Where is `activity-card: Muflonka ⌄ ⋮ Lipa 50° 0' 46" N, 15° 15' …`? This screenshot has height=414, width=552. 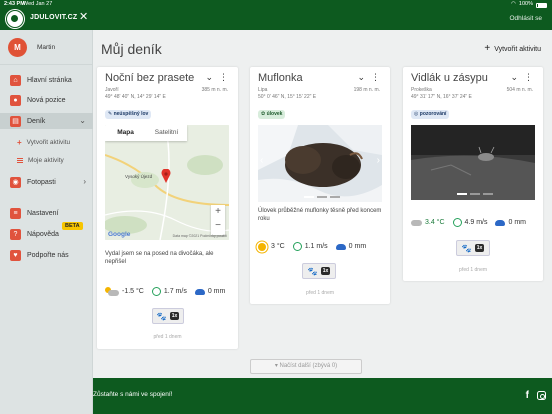
activity-card: Muflonka ⌄ ⋮ Lipa 50° 0' 46" N, 15° 15' … is located at coordinates (320, 185).